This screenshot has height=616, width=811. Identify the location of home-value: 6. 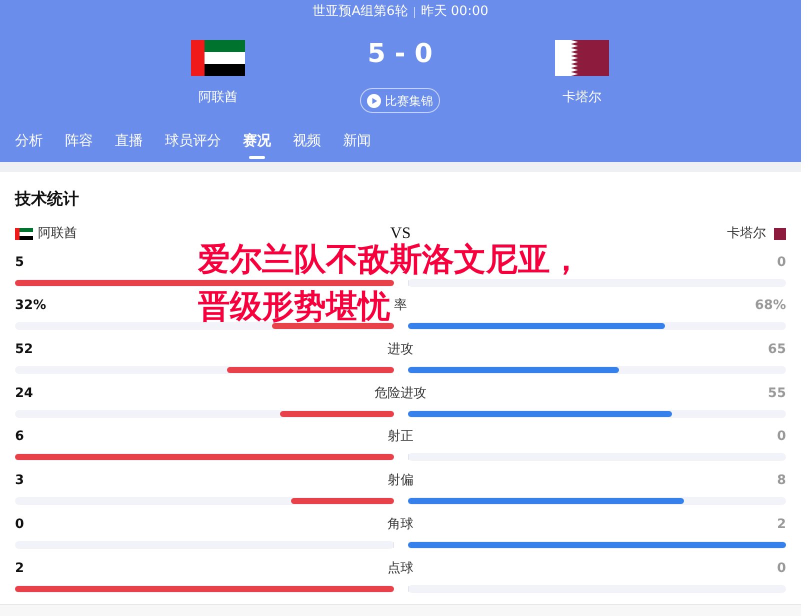
(19, 437).